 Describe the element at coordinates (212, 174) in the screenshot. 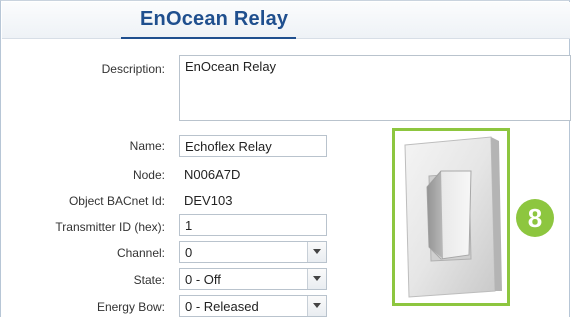

I see `node-value: N006A7D` at that location.